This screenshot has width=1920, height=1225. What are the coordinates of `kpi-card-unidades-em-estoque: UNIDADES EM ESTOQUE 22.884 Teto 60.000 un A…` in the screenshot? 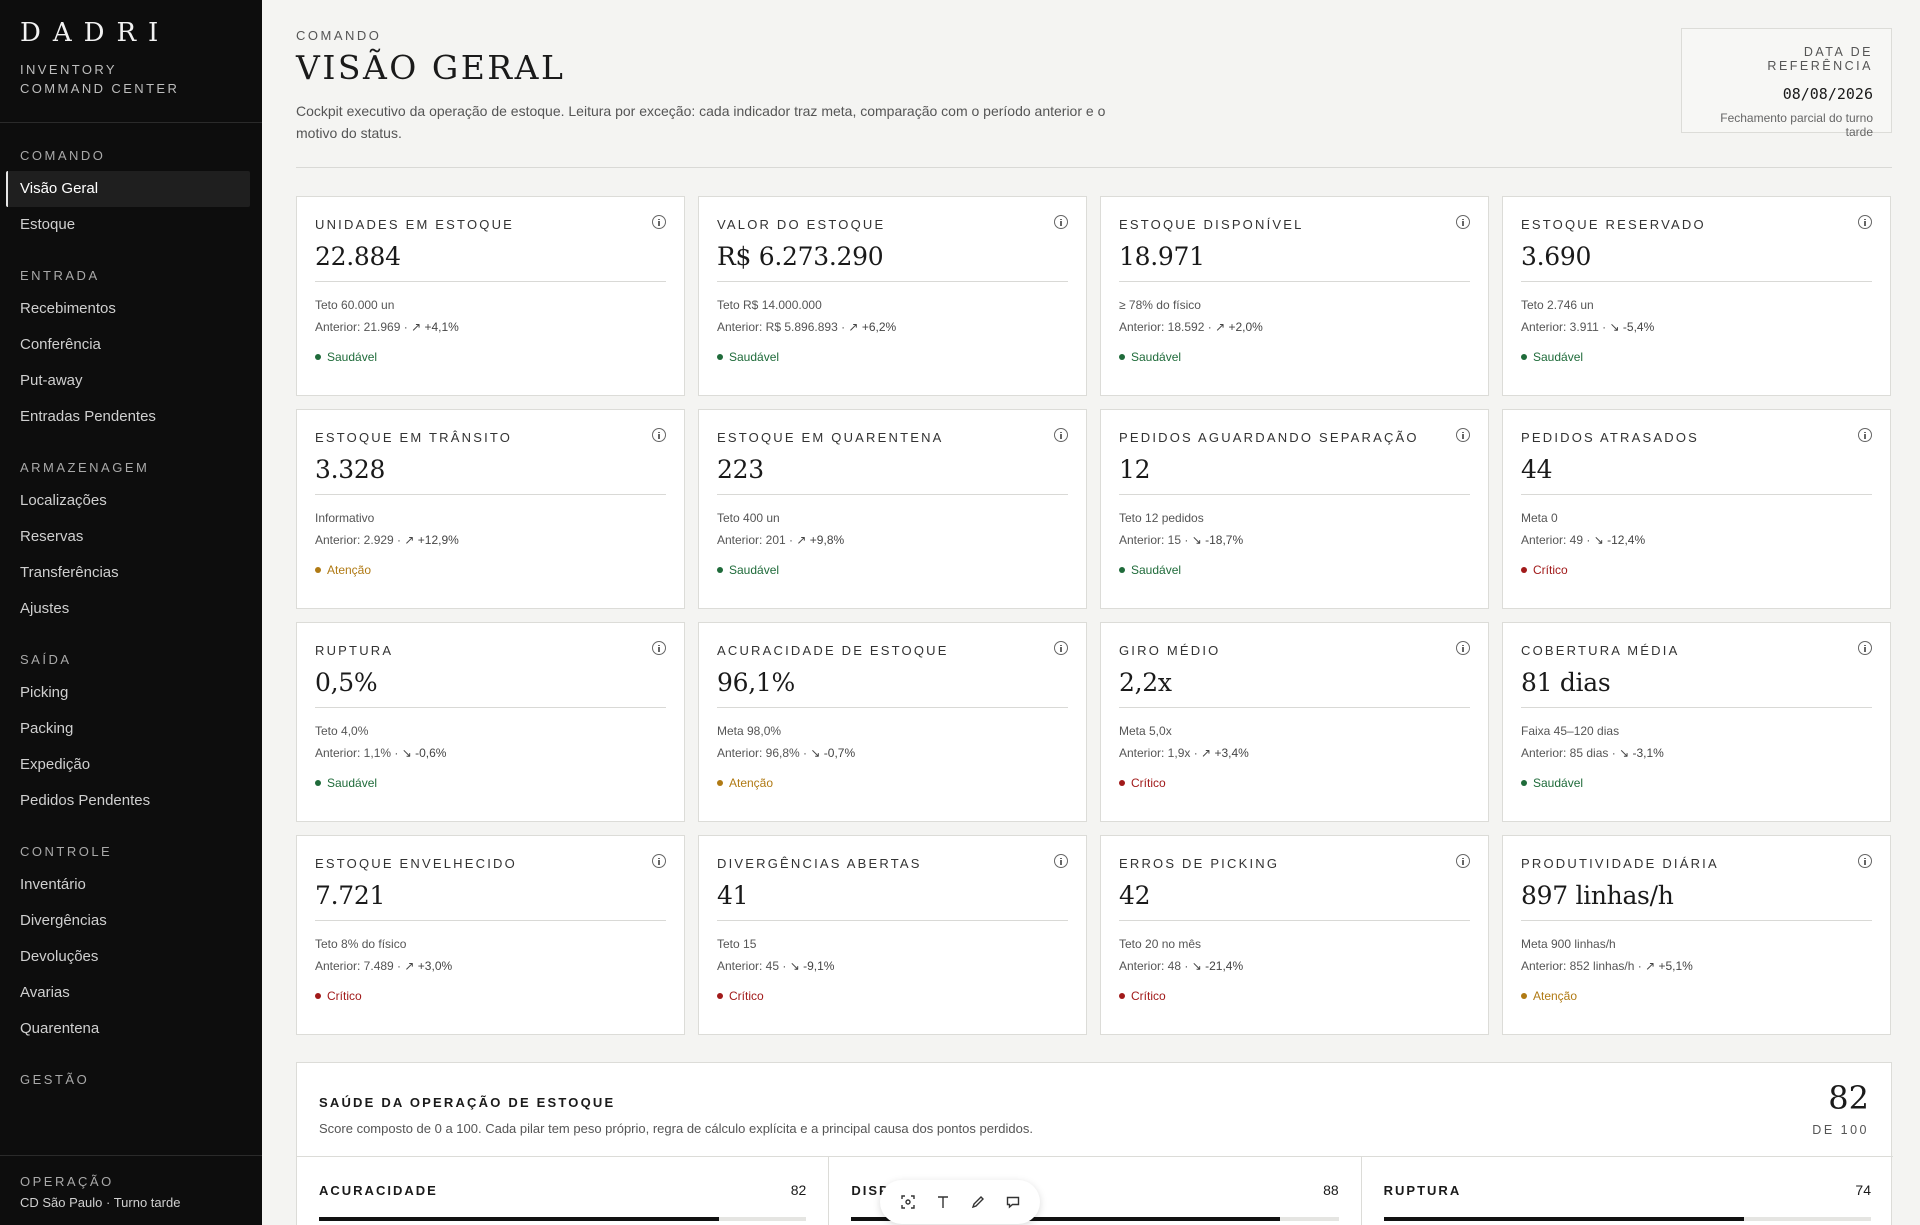 It's located at (490, 296).